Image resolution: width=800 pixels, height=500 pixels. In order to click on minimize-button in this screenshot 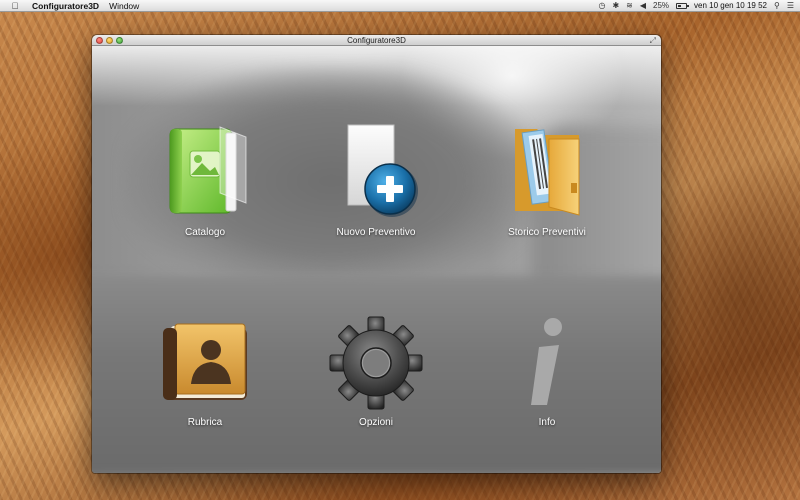, I will do `click(109, 40)`.